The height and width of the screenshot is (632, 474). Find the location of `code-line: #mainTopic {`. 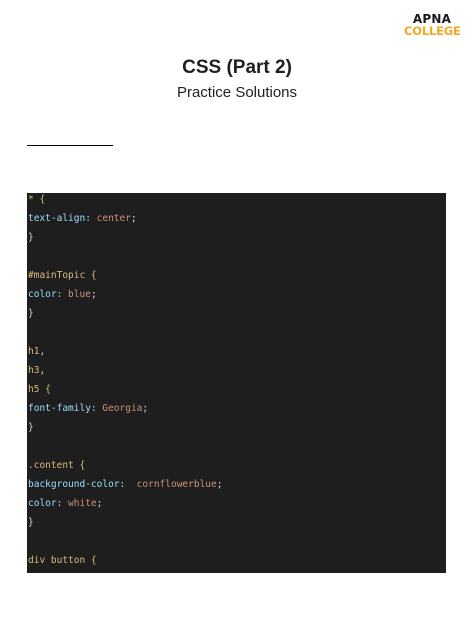

code-line: #mainTopic { is located at coordinates (62, 276).